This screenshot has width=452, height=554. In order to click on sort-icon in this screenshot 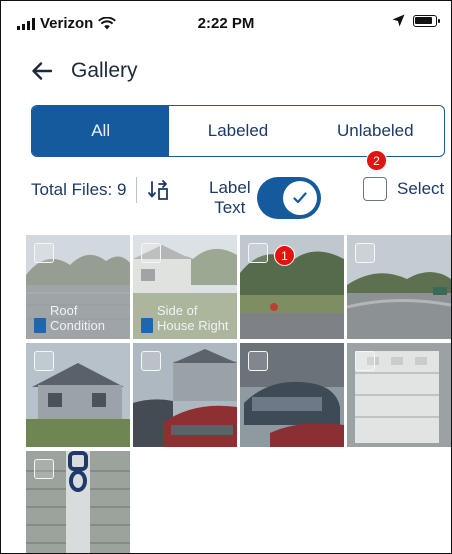, I will do `click(158, 190)`.